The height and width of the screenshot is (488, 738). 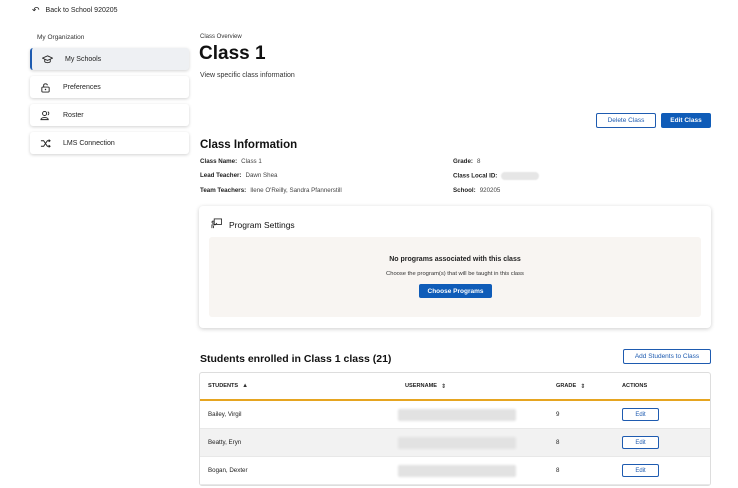 I want to click on column-actions: ACTIONS, so click(x=634, y=386).